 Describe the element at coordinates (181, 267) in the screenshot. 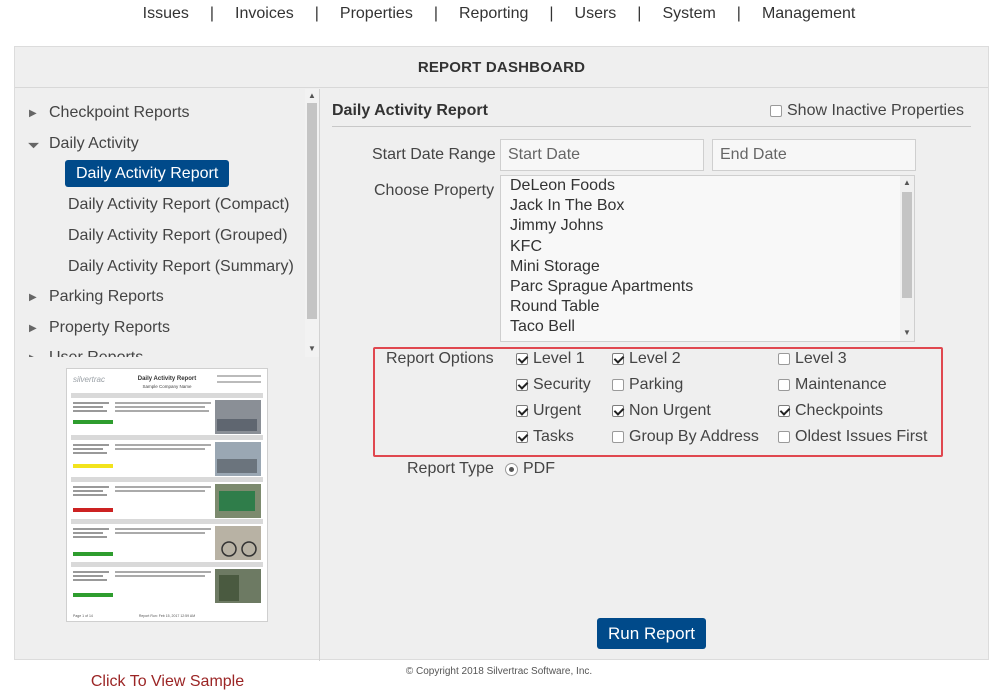

I see `tree-item-daily-activity-summary: Daily Activity Report (Summary)` at that location.